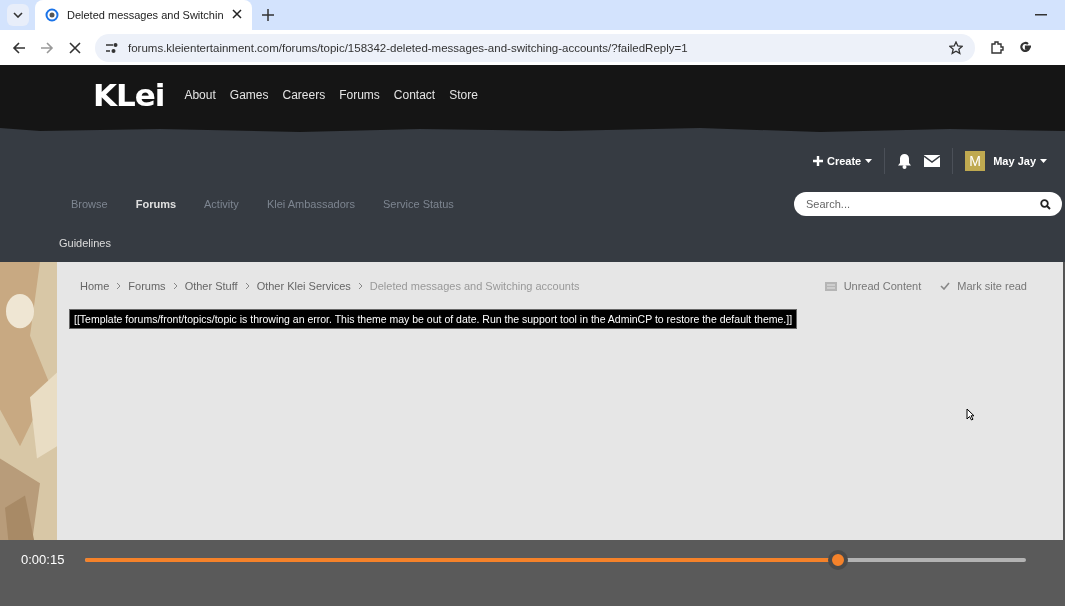 This screenshot has width=1065, height=606. Describe the element at coordinates (236, 15) in the screenshot. I see `close-icon` at that location.